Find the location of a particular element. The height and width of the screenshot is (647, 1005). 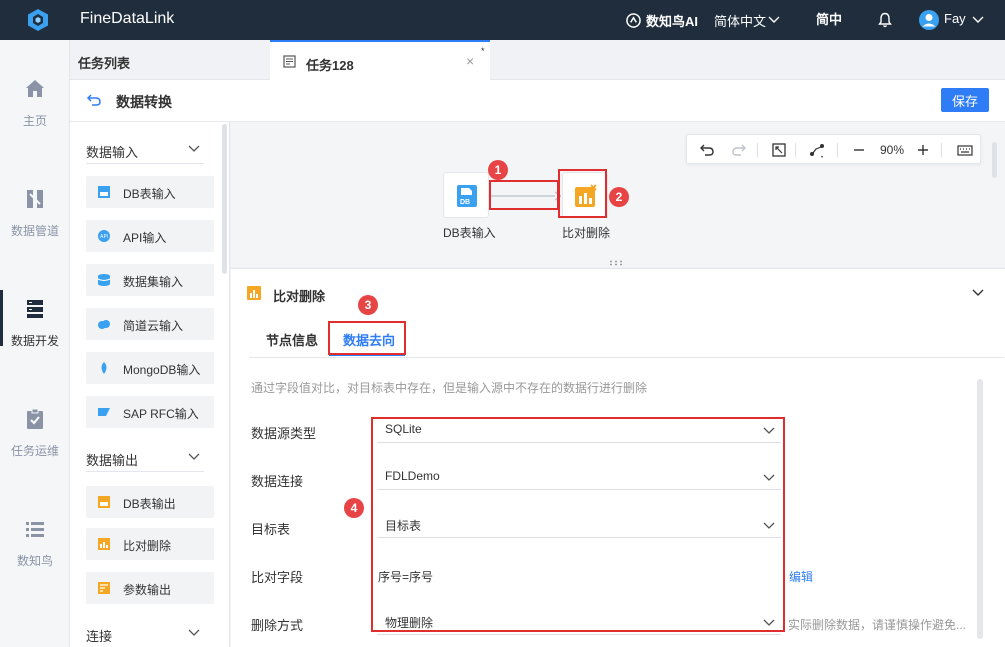

canvas-toolbar: 90% is located at coordinates (833, 149).